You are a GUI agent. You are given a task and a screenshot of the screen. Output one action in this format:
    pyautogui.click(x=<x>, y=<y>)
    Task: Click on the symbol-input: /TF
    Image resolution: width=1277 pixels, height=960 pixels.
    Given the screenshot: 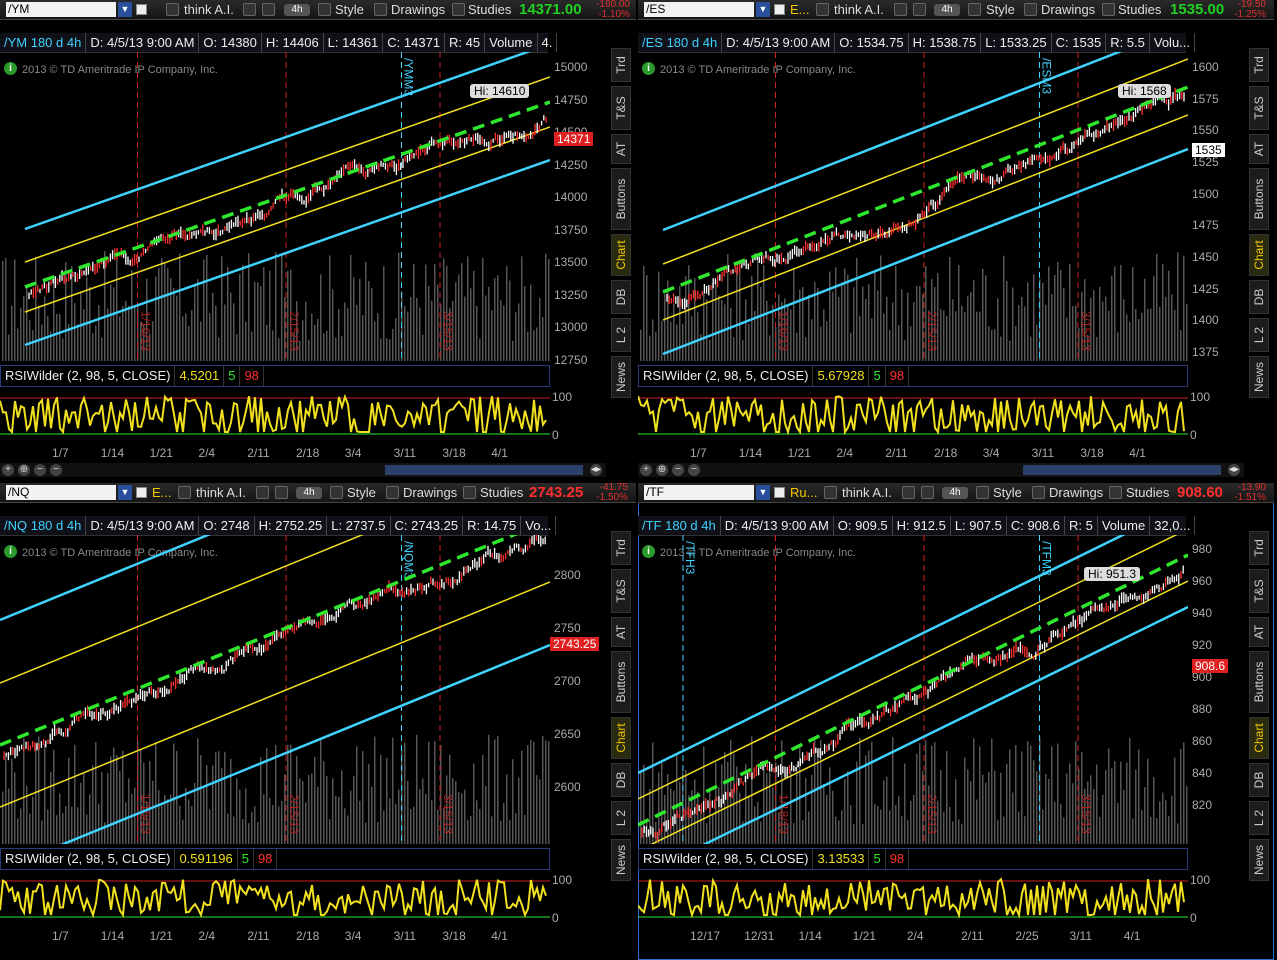 What is the action you would take?
    pyautogui.click(x=699, y=492)
    